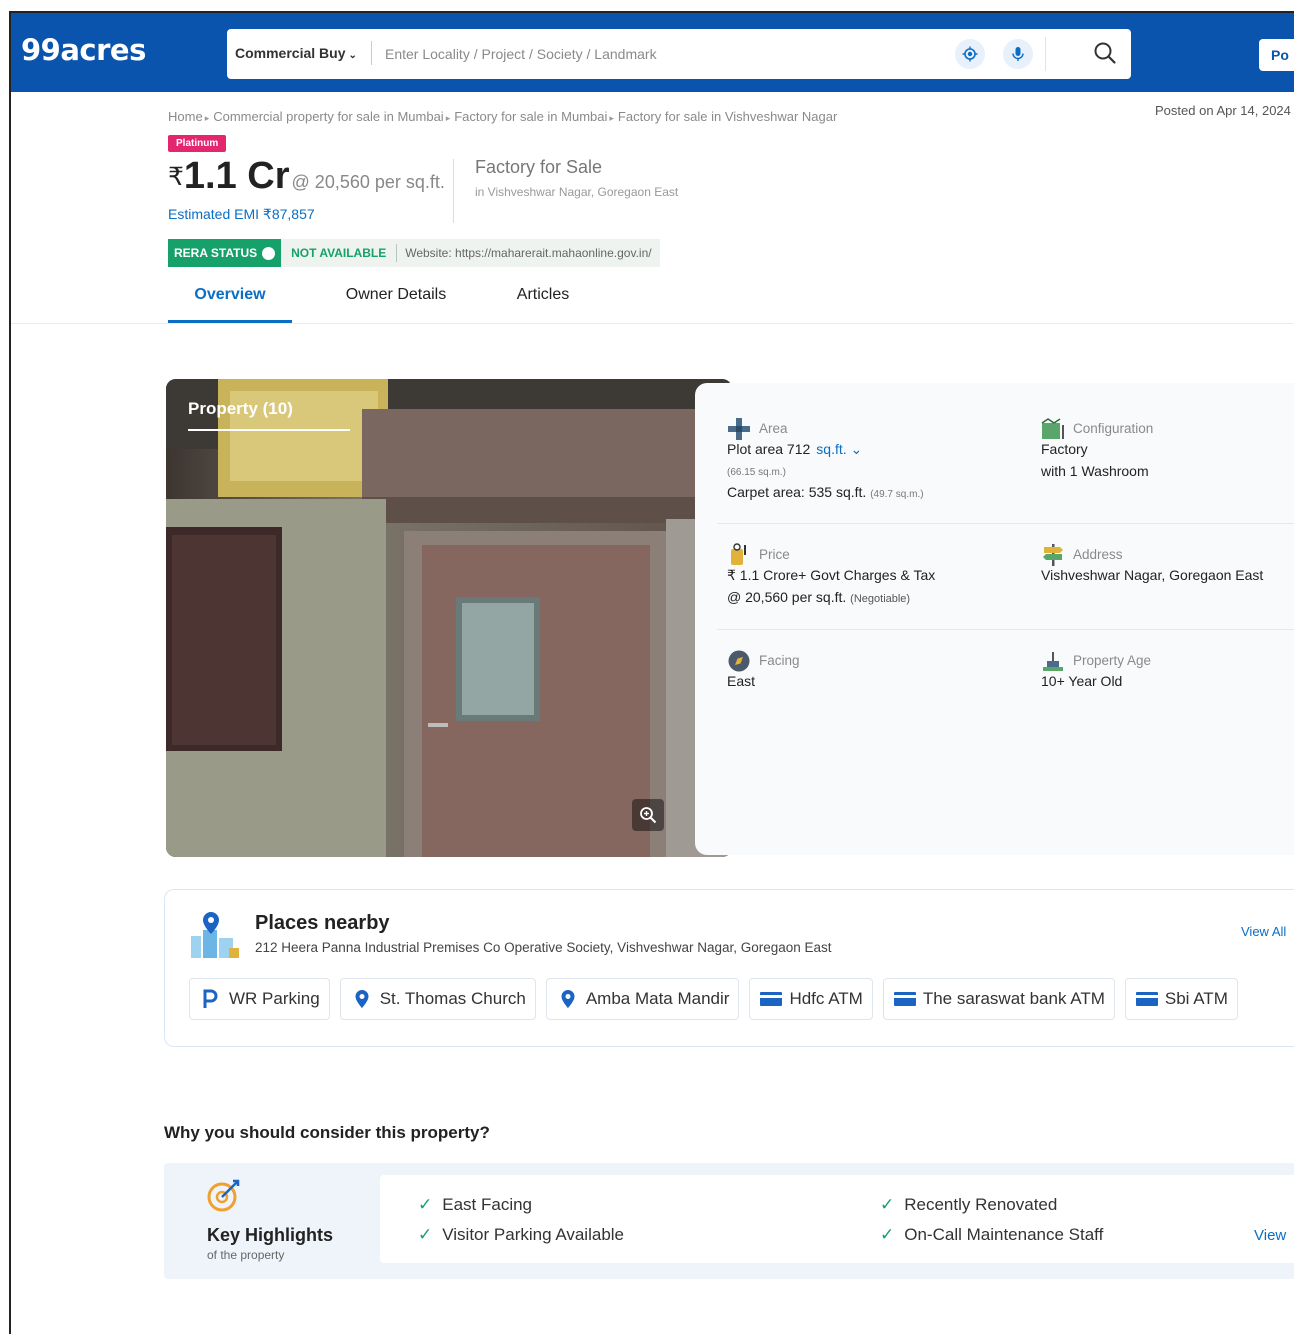 The image size is (1294, 1334). What do you see at coordinates (1053, 429) in the screenshot?
I see `configuration-icon` at bounding box center [1053, 429].